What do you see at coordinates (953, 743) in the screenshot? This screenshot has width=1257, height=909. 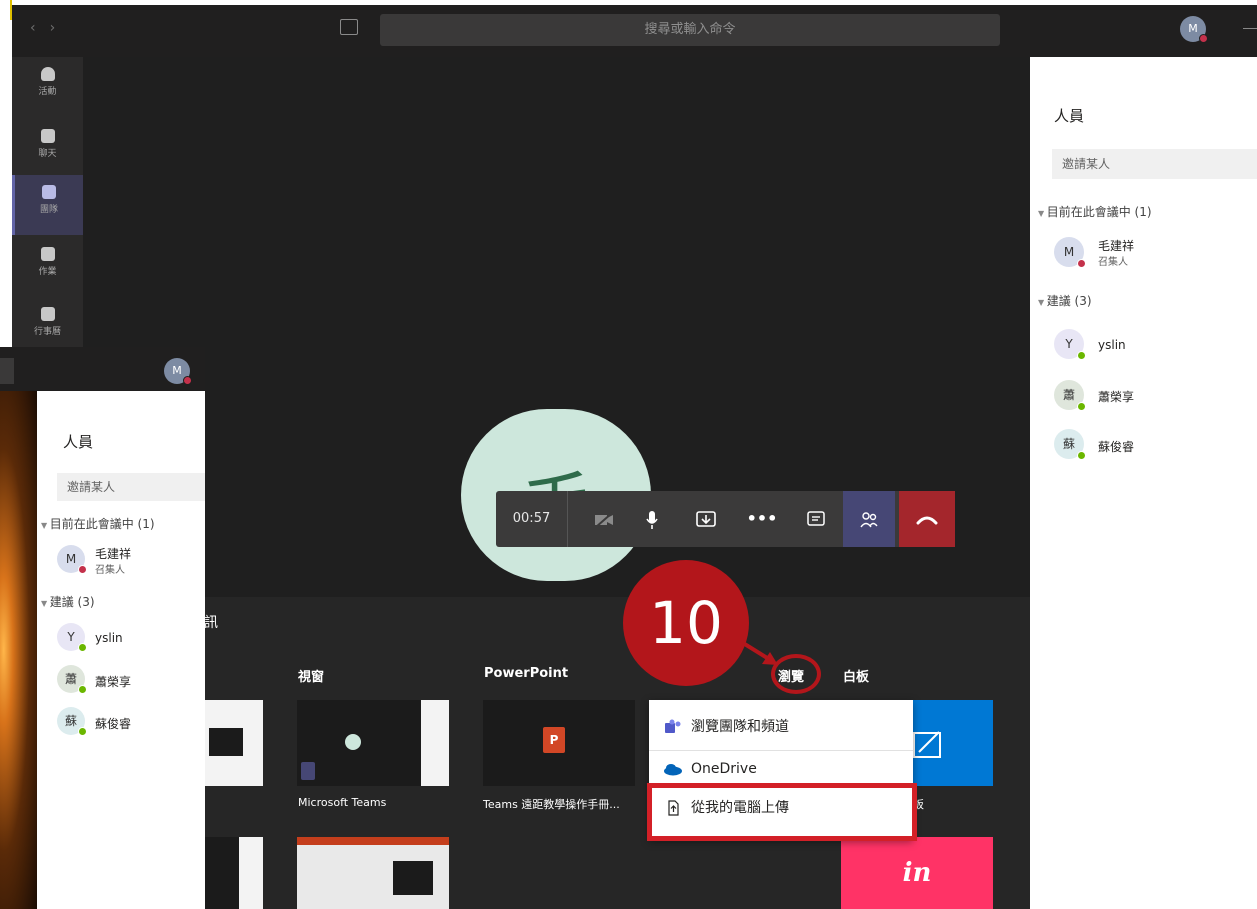 I see `whiteboard-tile` at bounding box center [953, 743].